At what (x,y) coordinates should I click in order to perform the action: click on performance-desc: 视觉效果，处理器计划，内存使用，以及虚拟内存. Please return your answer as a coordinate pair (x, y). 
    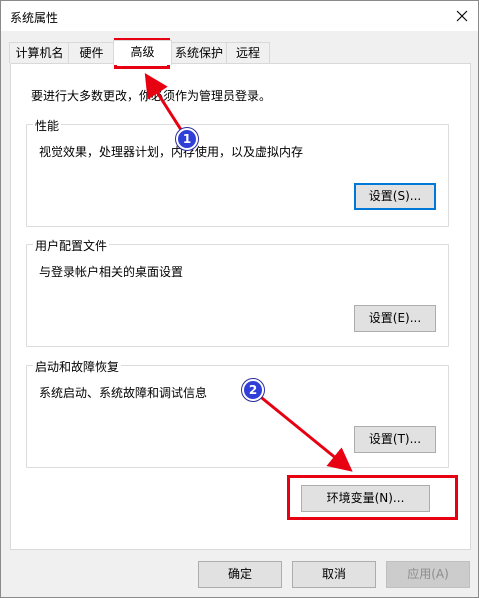
    Looking at the image, I should click on (171, 152).